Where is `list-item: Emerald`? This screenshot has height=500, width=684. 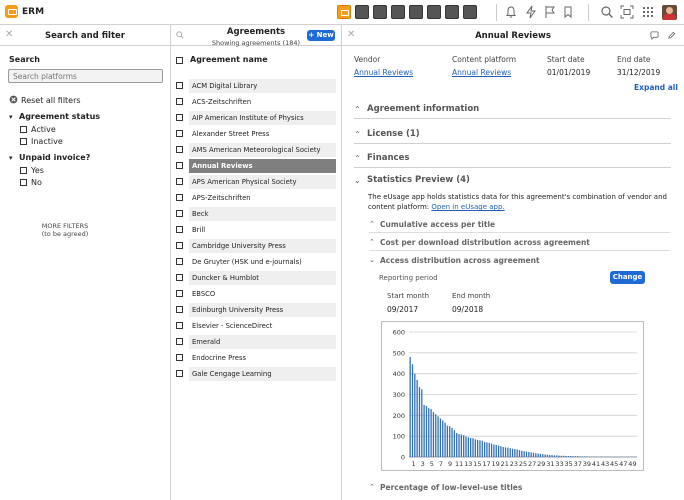 list-item: Emerald is located at coordinates (256, 342).